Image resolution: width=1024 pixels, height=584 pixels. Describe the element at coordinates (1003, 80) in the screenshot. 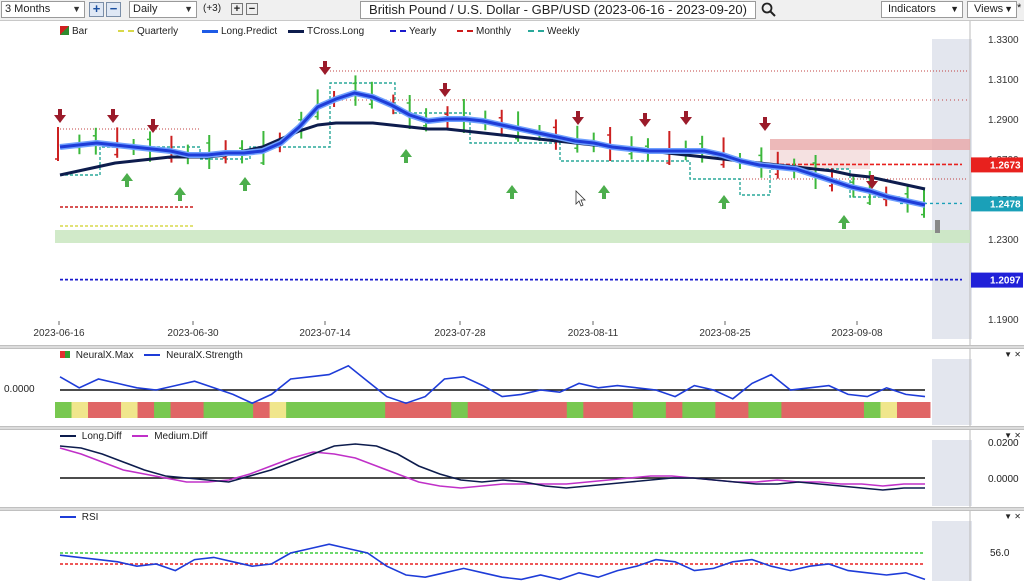

I see `price-tick-label: 1.3100` at that location.